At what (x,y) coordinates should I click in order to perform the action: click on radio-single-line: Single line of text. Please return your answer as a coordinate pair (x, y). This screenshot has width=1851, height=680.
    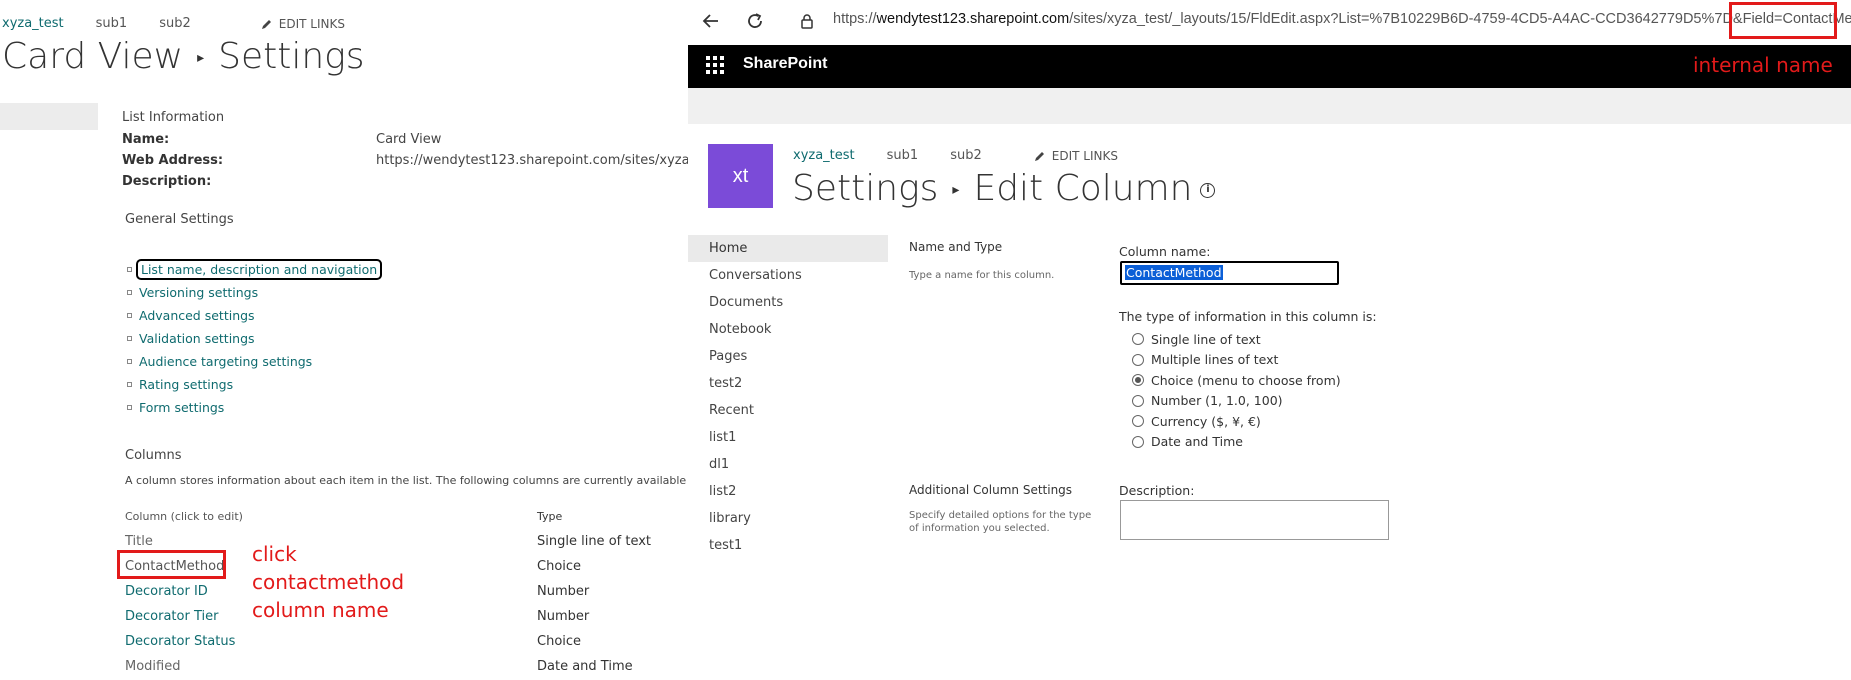
    Looking at the image, I should click on (1236, 339).